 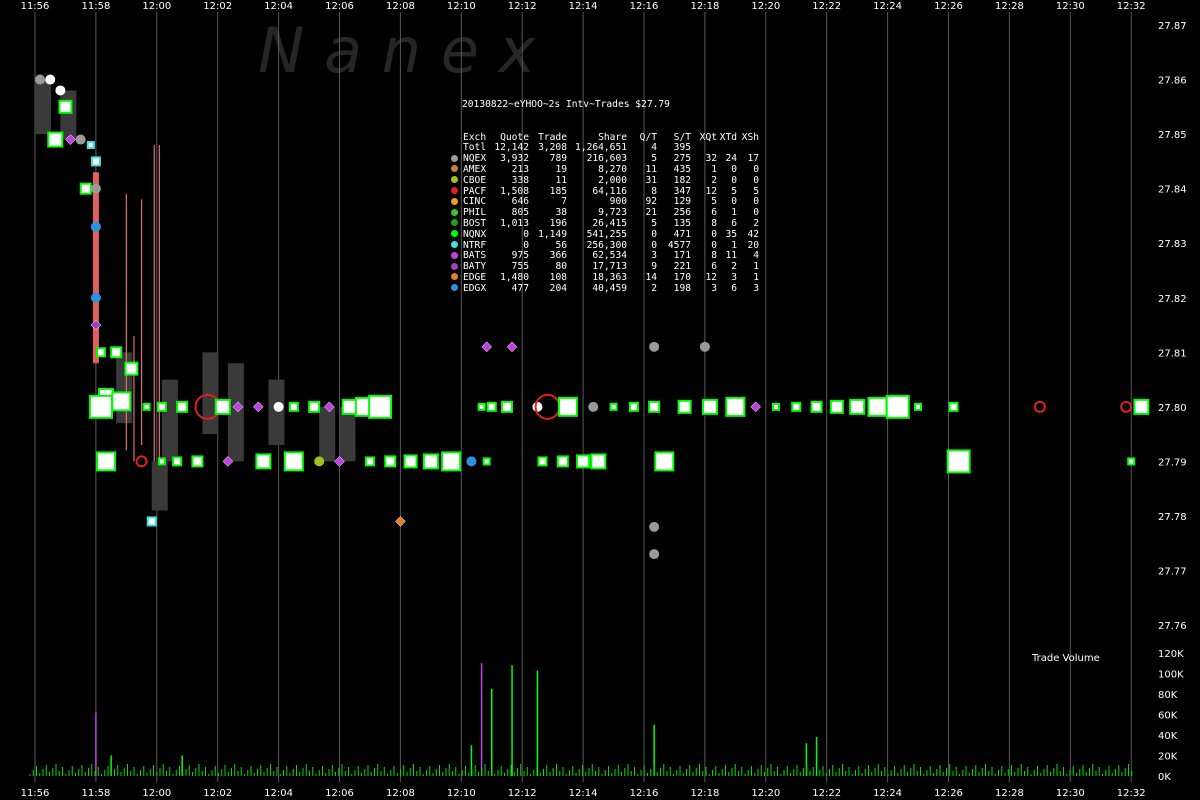 I want to click on stats-cell-xtd: 0, so click(x=734, y=180).